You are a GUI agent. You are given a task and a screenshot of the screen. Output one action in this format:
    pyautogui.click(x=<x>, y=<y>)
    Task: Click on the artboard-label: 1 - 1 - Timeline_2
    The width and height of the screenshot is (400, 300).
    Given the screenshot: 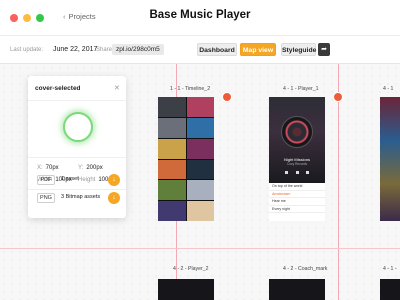 What is the action you would take?
    pyautogui.click(x=190, y=89)
    